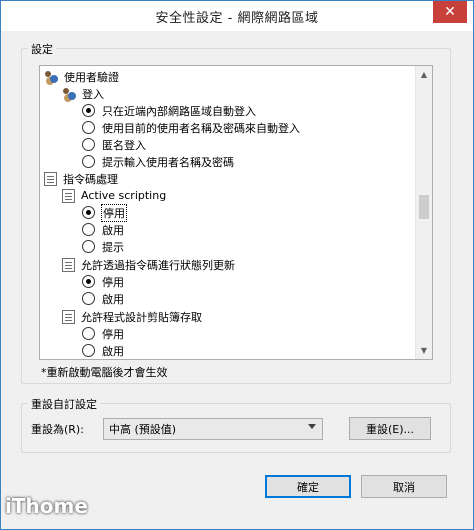 This screenshot has width=474, height=530. I want to click on scroll-up-icon: ▲, so click(424, 74).